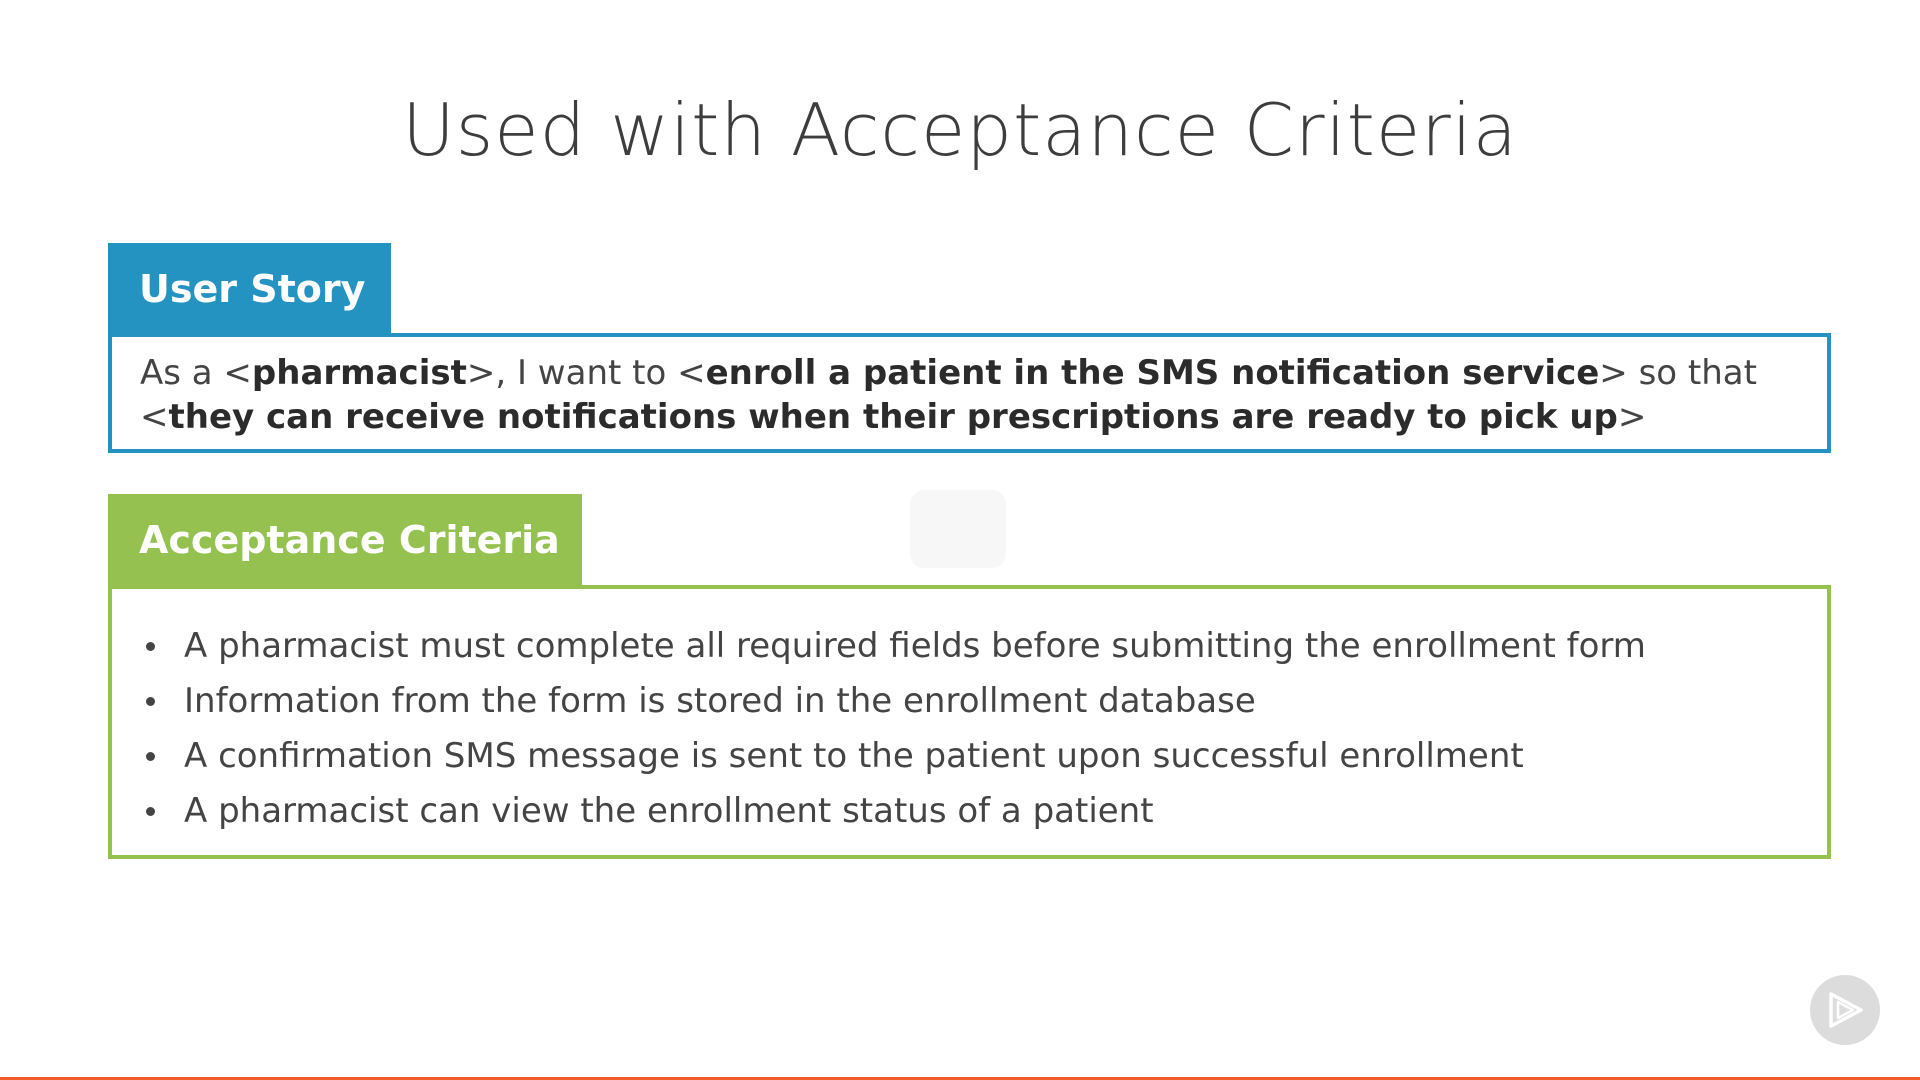  What do you see at coordinates (345, 540) in the screenshot?
I see `acceptance-criteria-tab: Acceptance Criteria` at bounding box center [345, 540].